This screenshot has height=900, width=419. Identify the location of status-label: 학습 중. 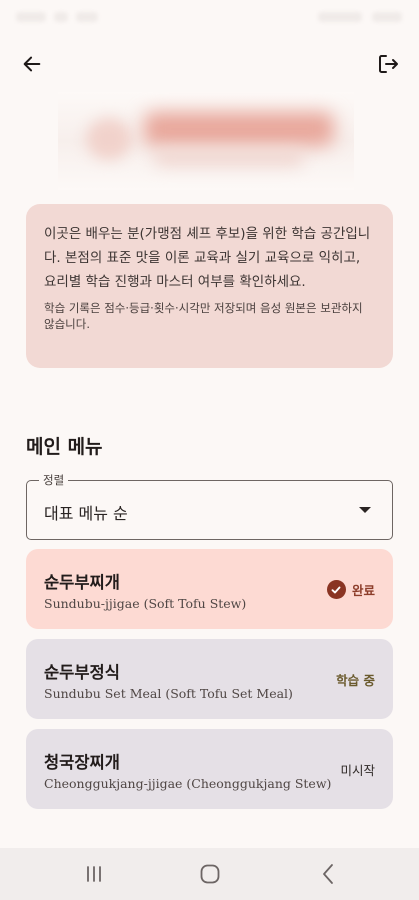
(355, 680).